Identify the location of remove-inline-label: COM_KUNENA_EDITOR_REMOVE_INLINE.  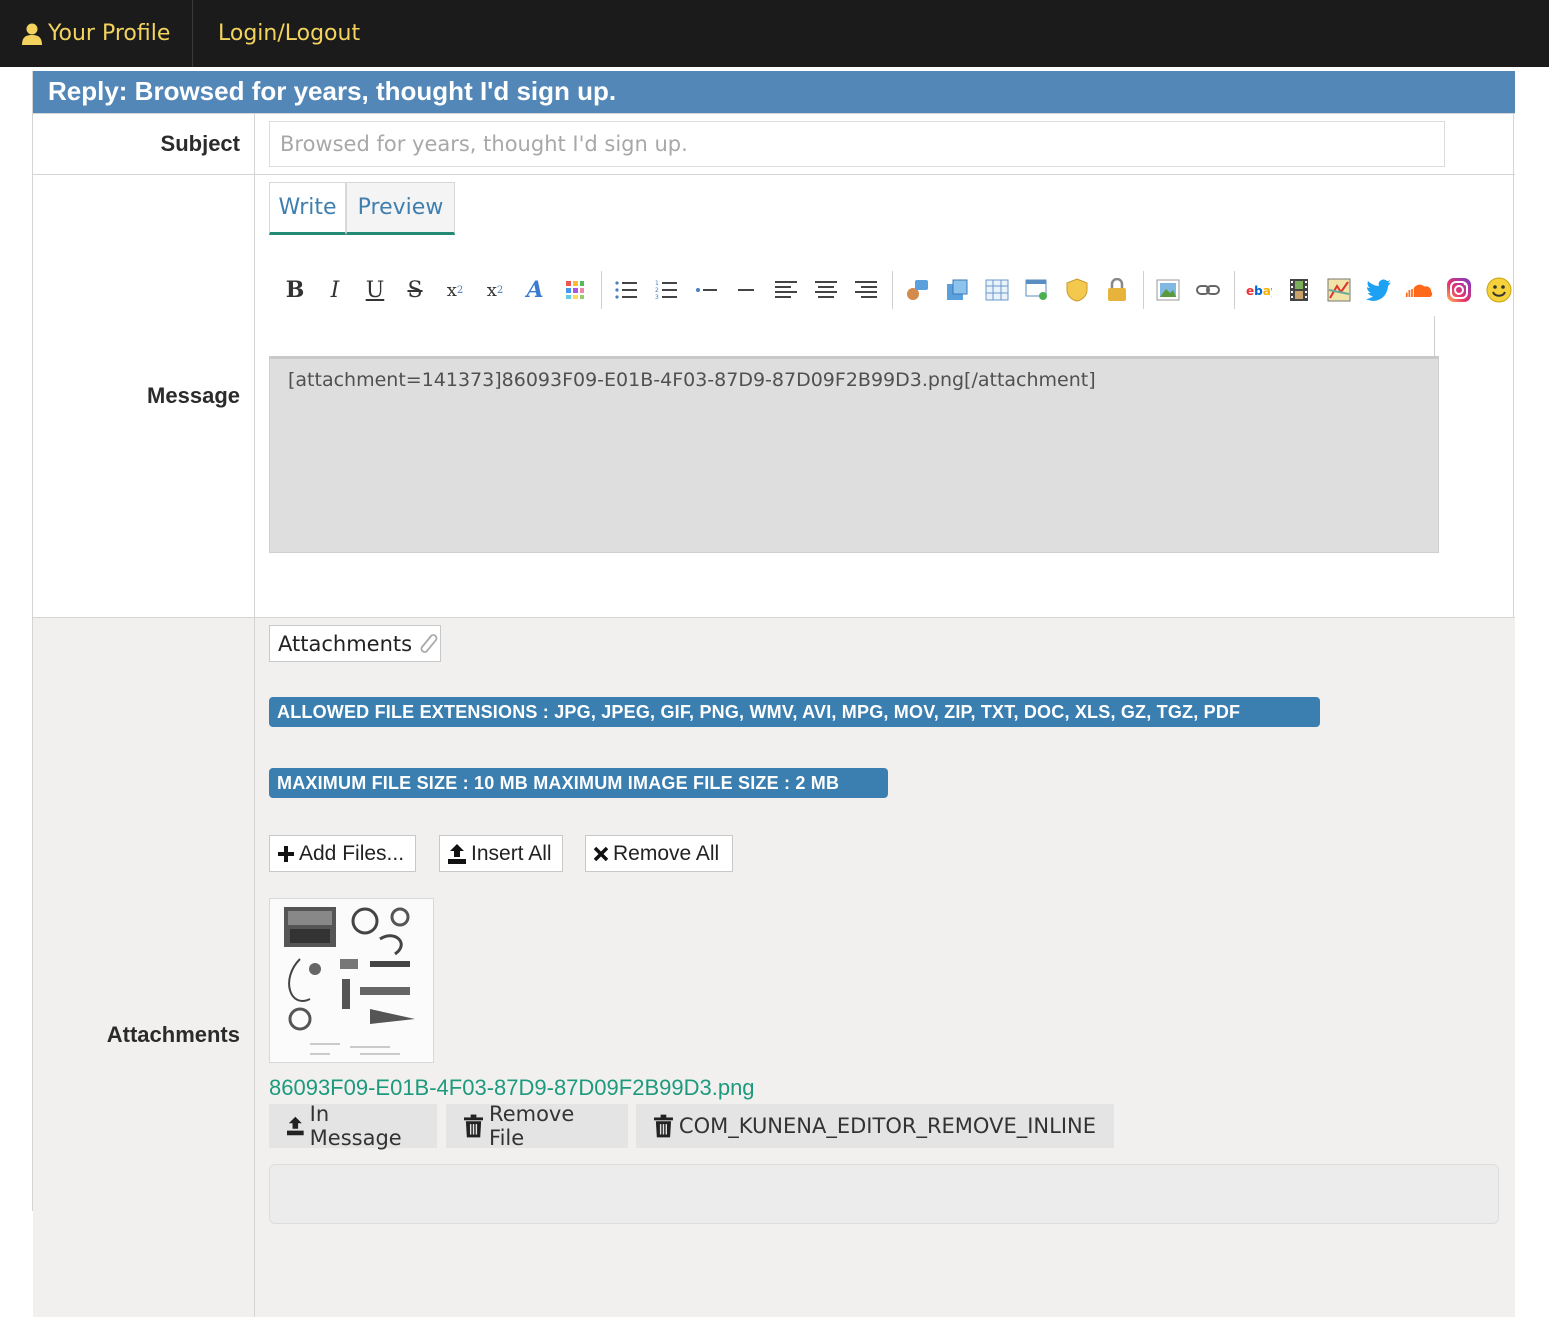
(887, 1126).